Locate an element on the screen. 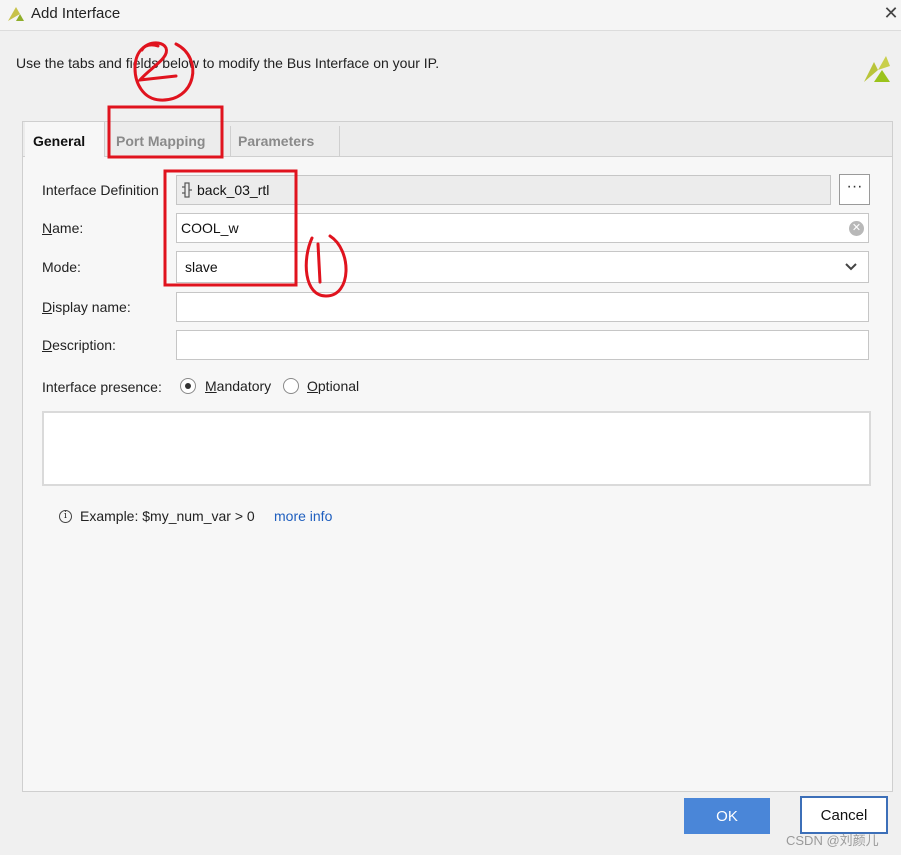  example-text: Example: $my_num_var > 0 is located at coordinates (167, 516).